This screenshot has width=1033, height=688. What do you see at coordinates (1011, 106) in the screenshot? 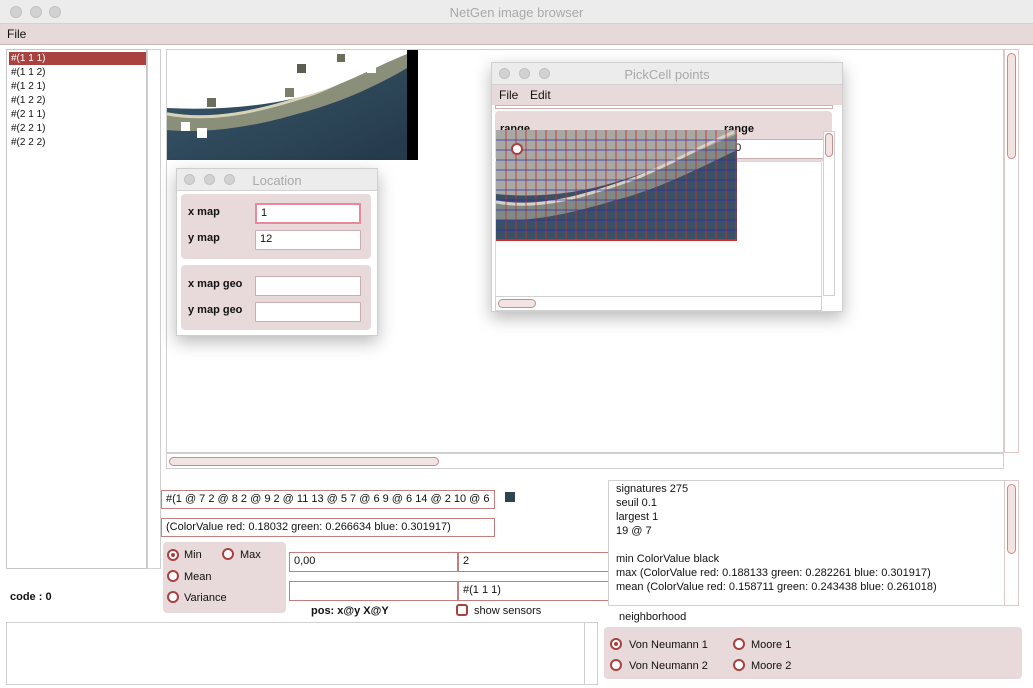
I see `canvas-vertical-scroll-thumb` at bounding box center [1011, 106].